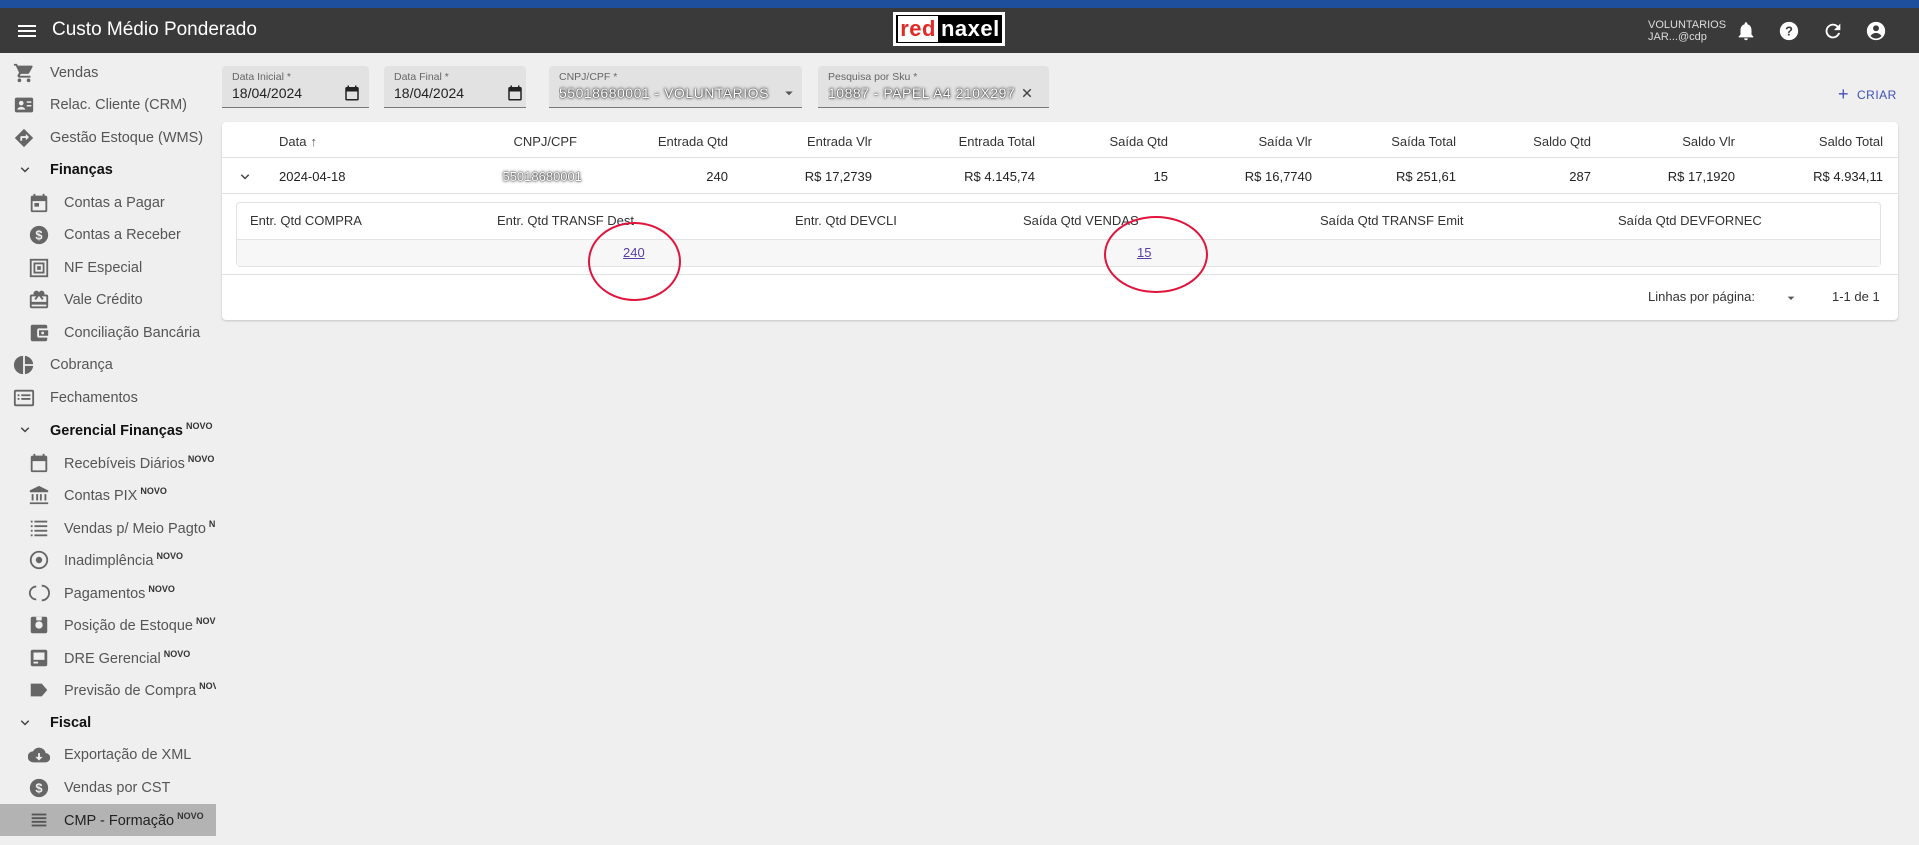 The height and width of the screenshot is (845, 1919). I want to click on criar-button: + CRIAR, so click(1867, 94).